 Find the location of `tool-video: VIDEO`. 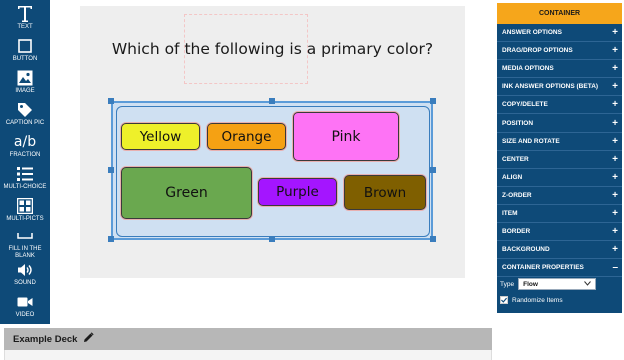

tool-video: VIDEO is located at coordinates (25, 305).